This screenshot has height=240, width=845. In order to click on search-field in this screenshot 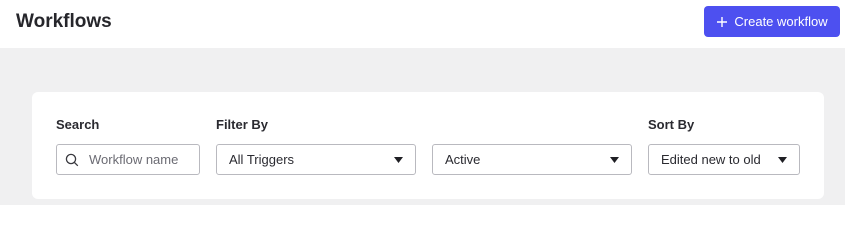, I will do `click(128, 159)`.